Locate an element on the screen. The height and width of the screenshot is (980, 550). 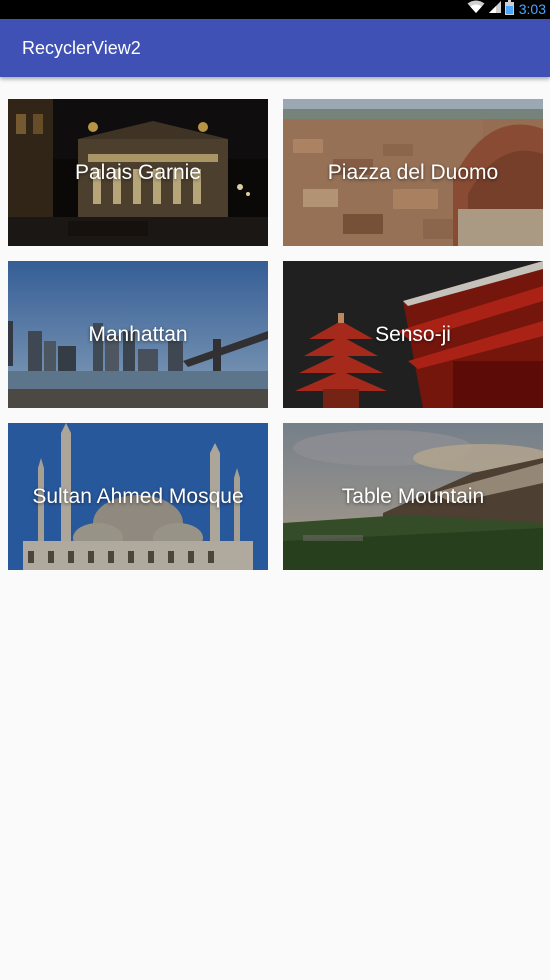
grid-card-piazza-del-duomo: Piazza del Duomo is located at coordinates (413, 172).